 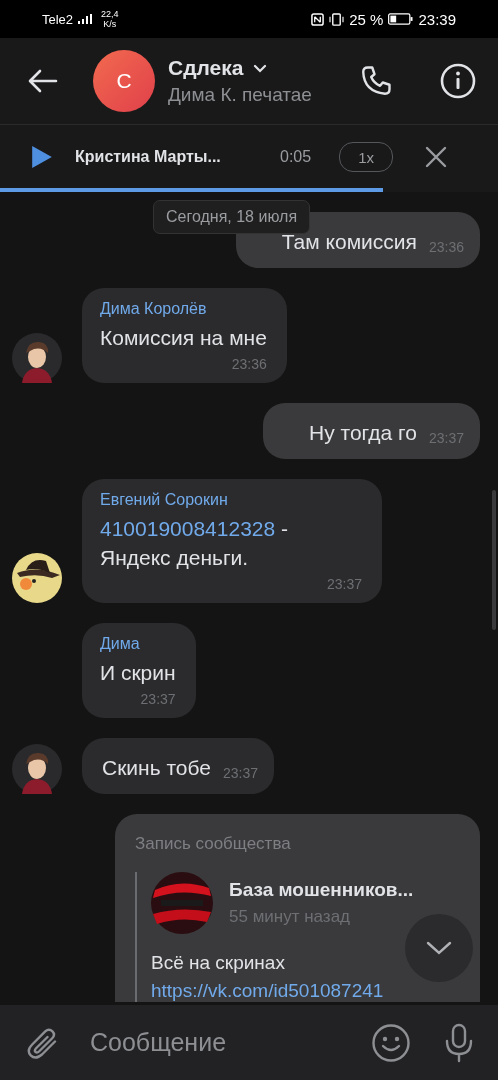 I want to click on network-speed: 22,4, so click(x=110, y=14).